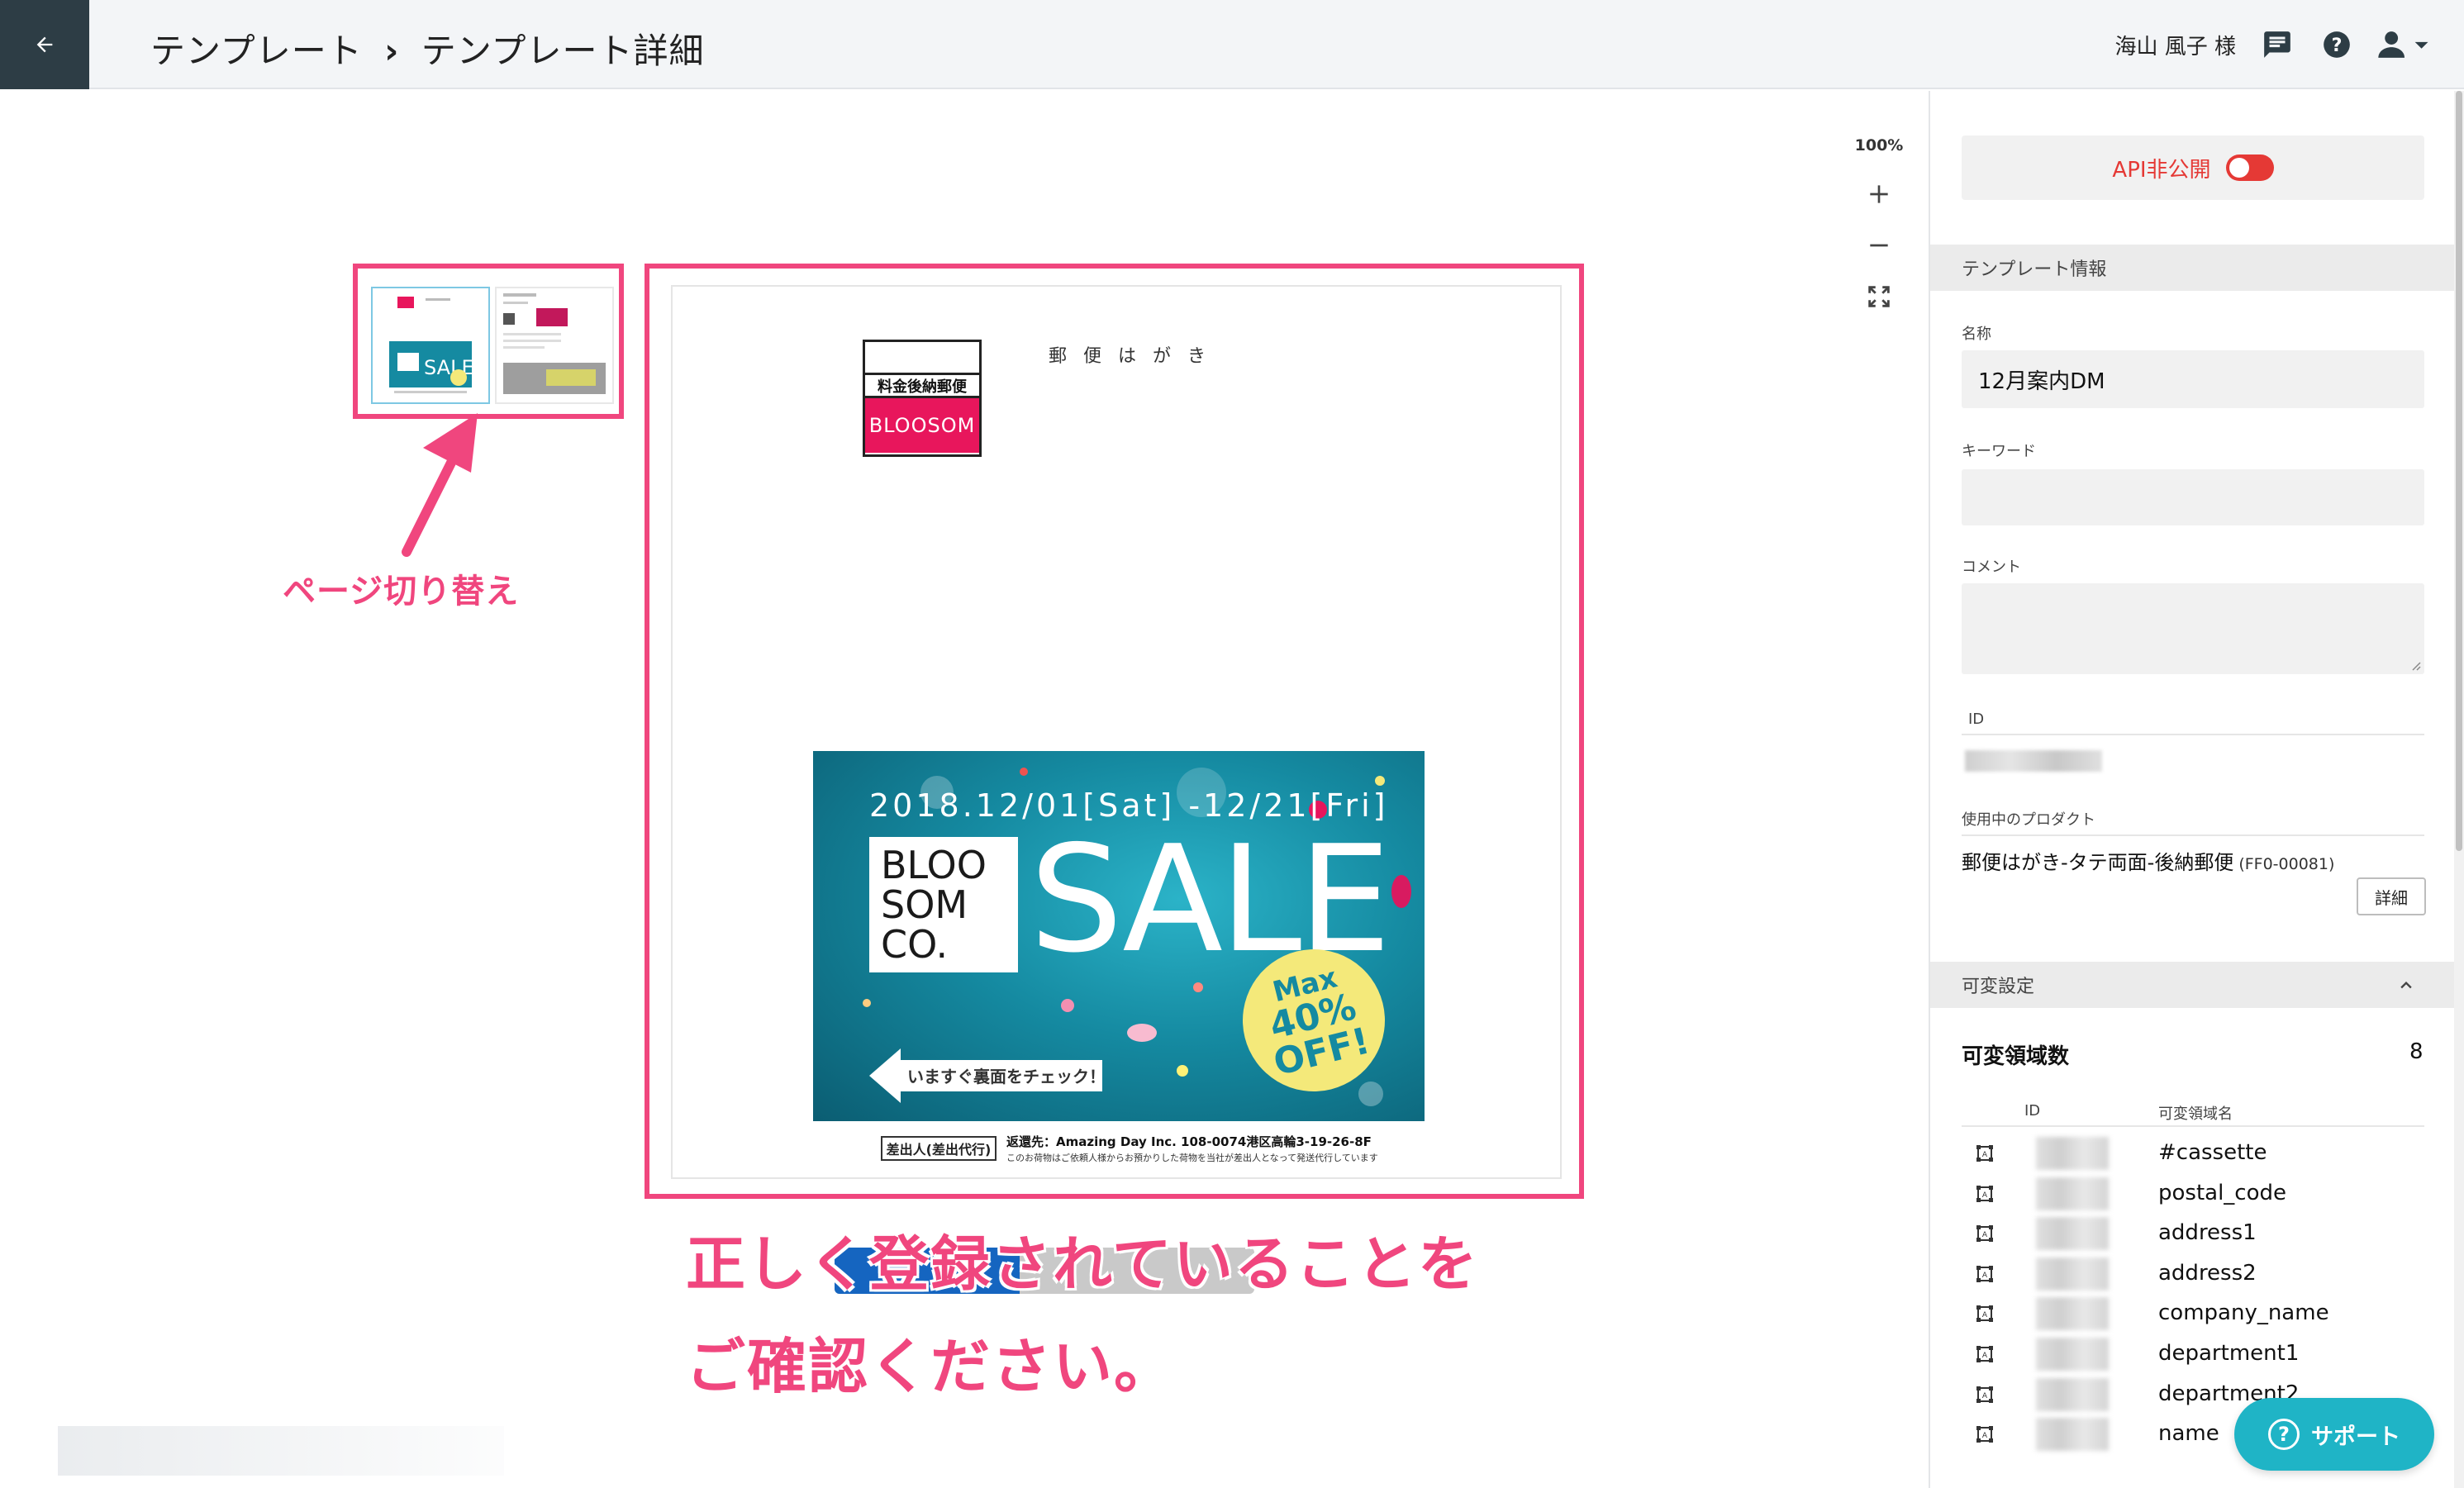  I want to click on section-template-info: テンプレート情報, so click(2192, 268).